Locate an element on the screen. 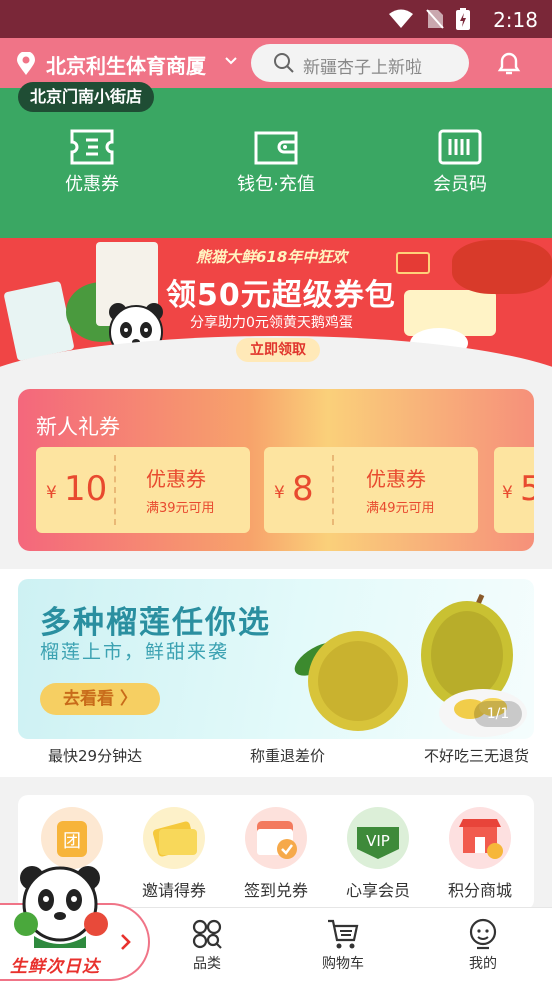 The height and width of the screenshot is (981, 552). quick-item-coupons: 优惠券 is located at coordinates (92, 162).